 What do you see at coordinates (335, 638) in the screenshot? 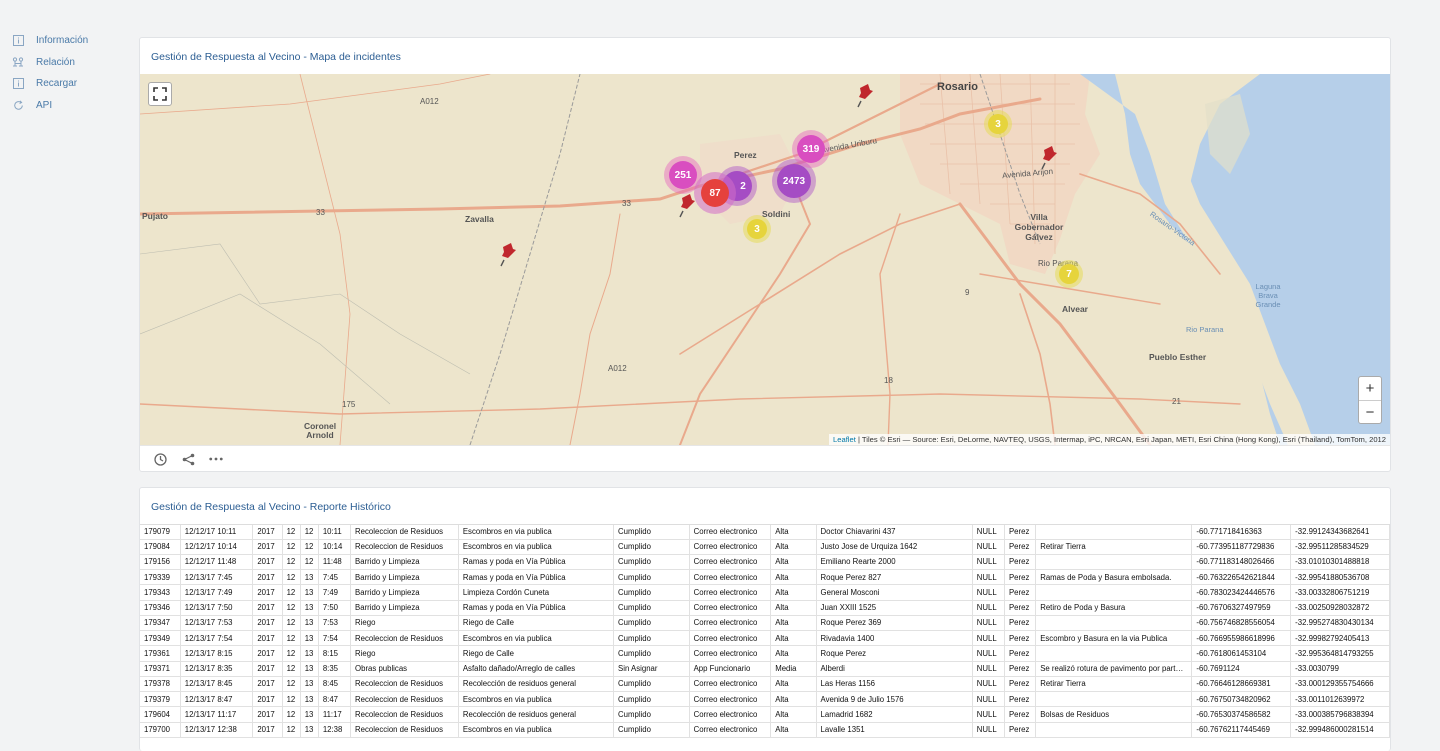
I see `table-cell: 7:54` at bounding box center [335, 638].